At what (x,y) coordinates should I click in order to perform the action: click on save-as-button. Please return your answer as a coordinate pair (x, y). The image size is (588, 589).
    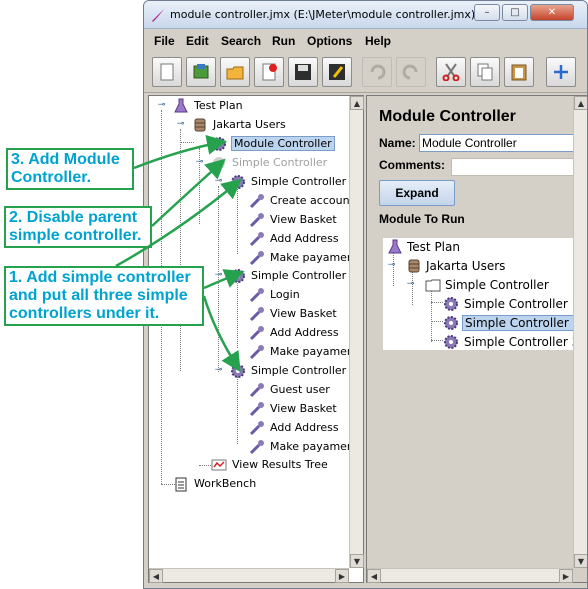
    Looking at the image, I should click on (337, 72).